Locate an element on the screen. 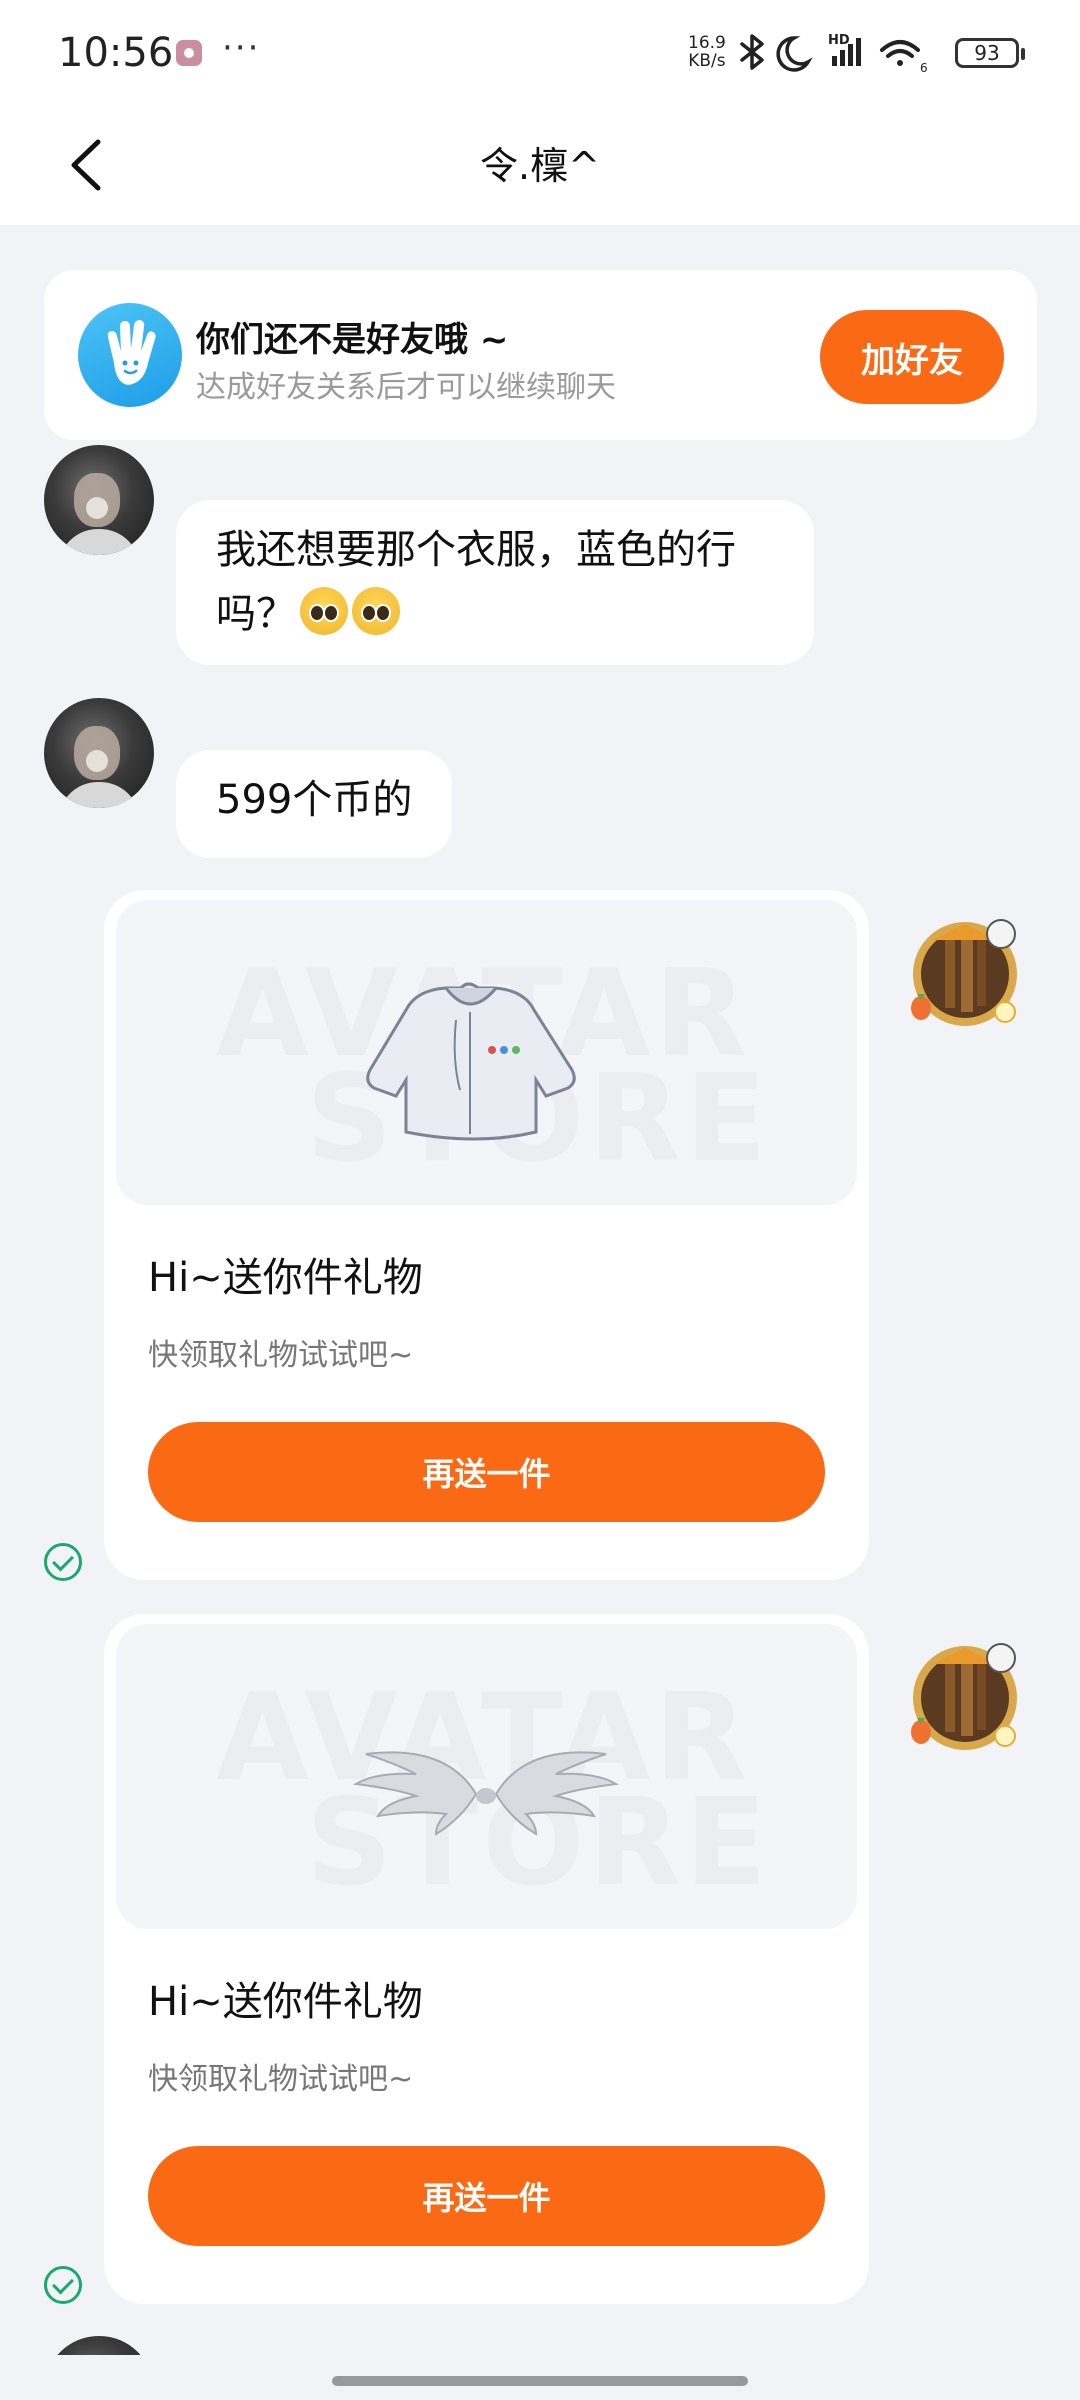 The width and height of the screenshot is (1080, 2400). message-bubble: 599个币的 is located at coordinates (314, 804).